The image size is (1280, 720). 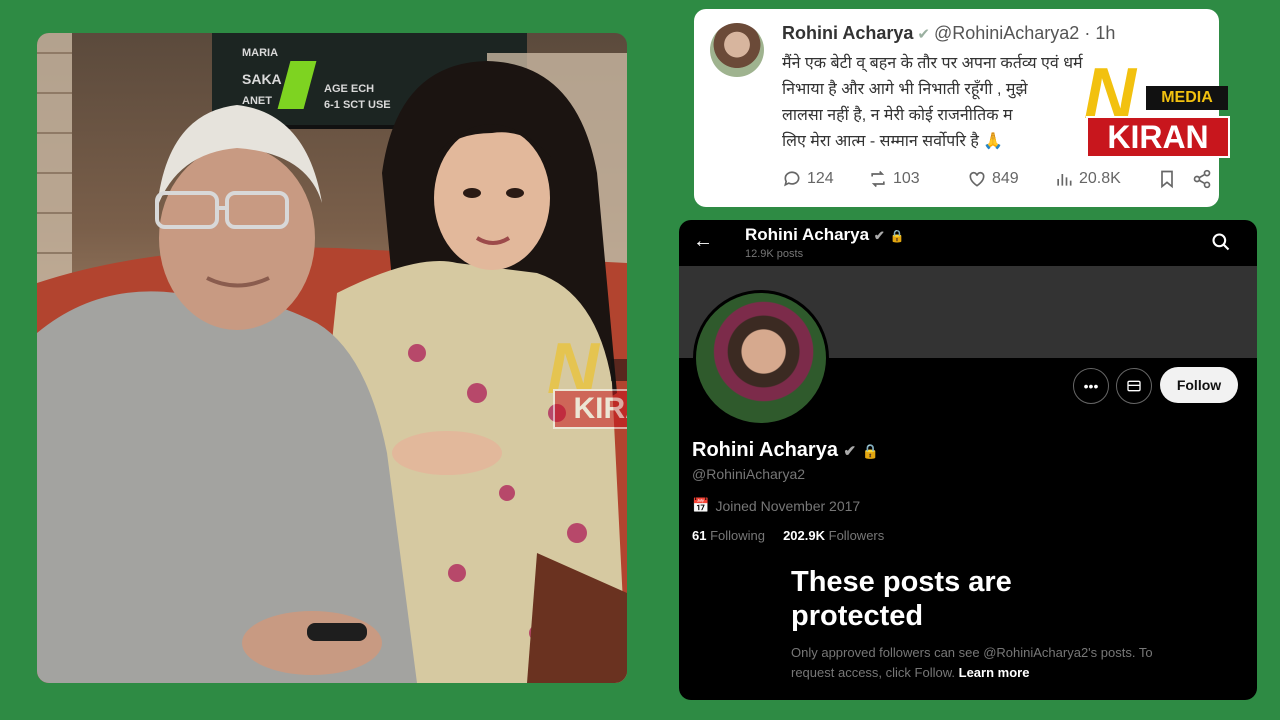 I want to click on message-icon, so click(x=1134, y=386).